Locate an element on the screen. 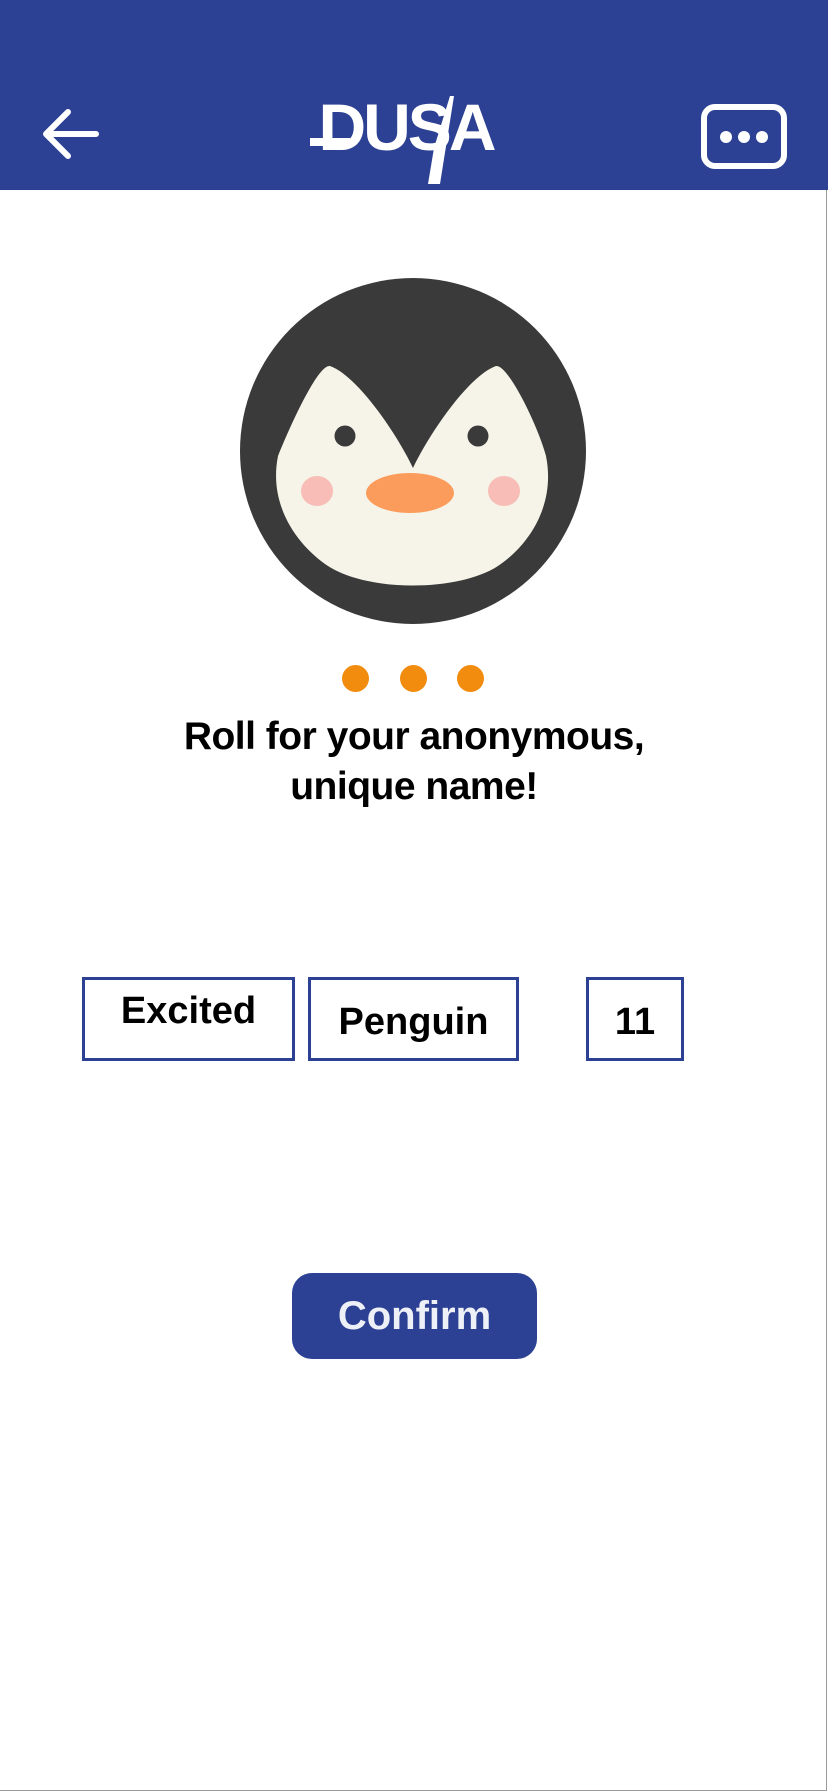 This screenshot has width=828, height=1792. top-bar: DUSA is located at coordinates (414, 95).